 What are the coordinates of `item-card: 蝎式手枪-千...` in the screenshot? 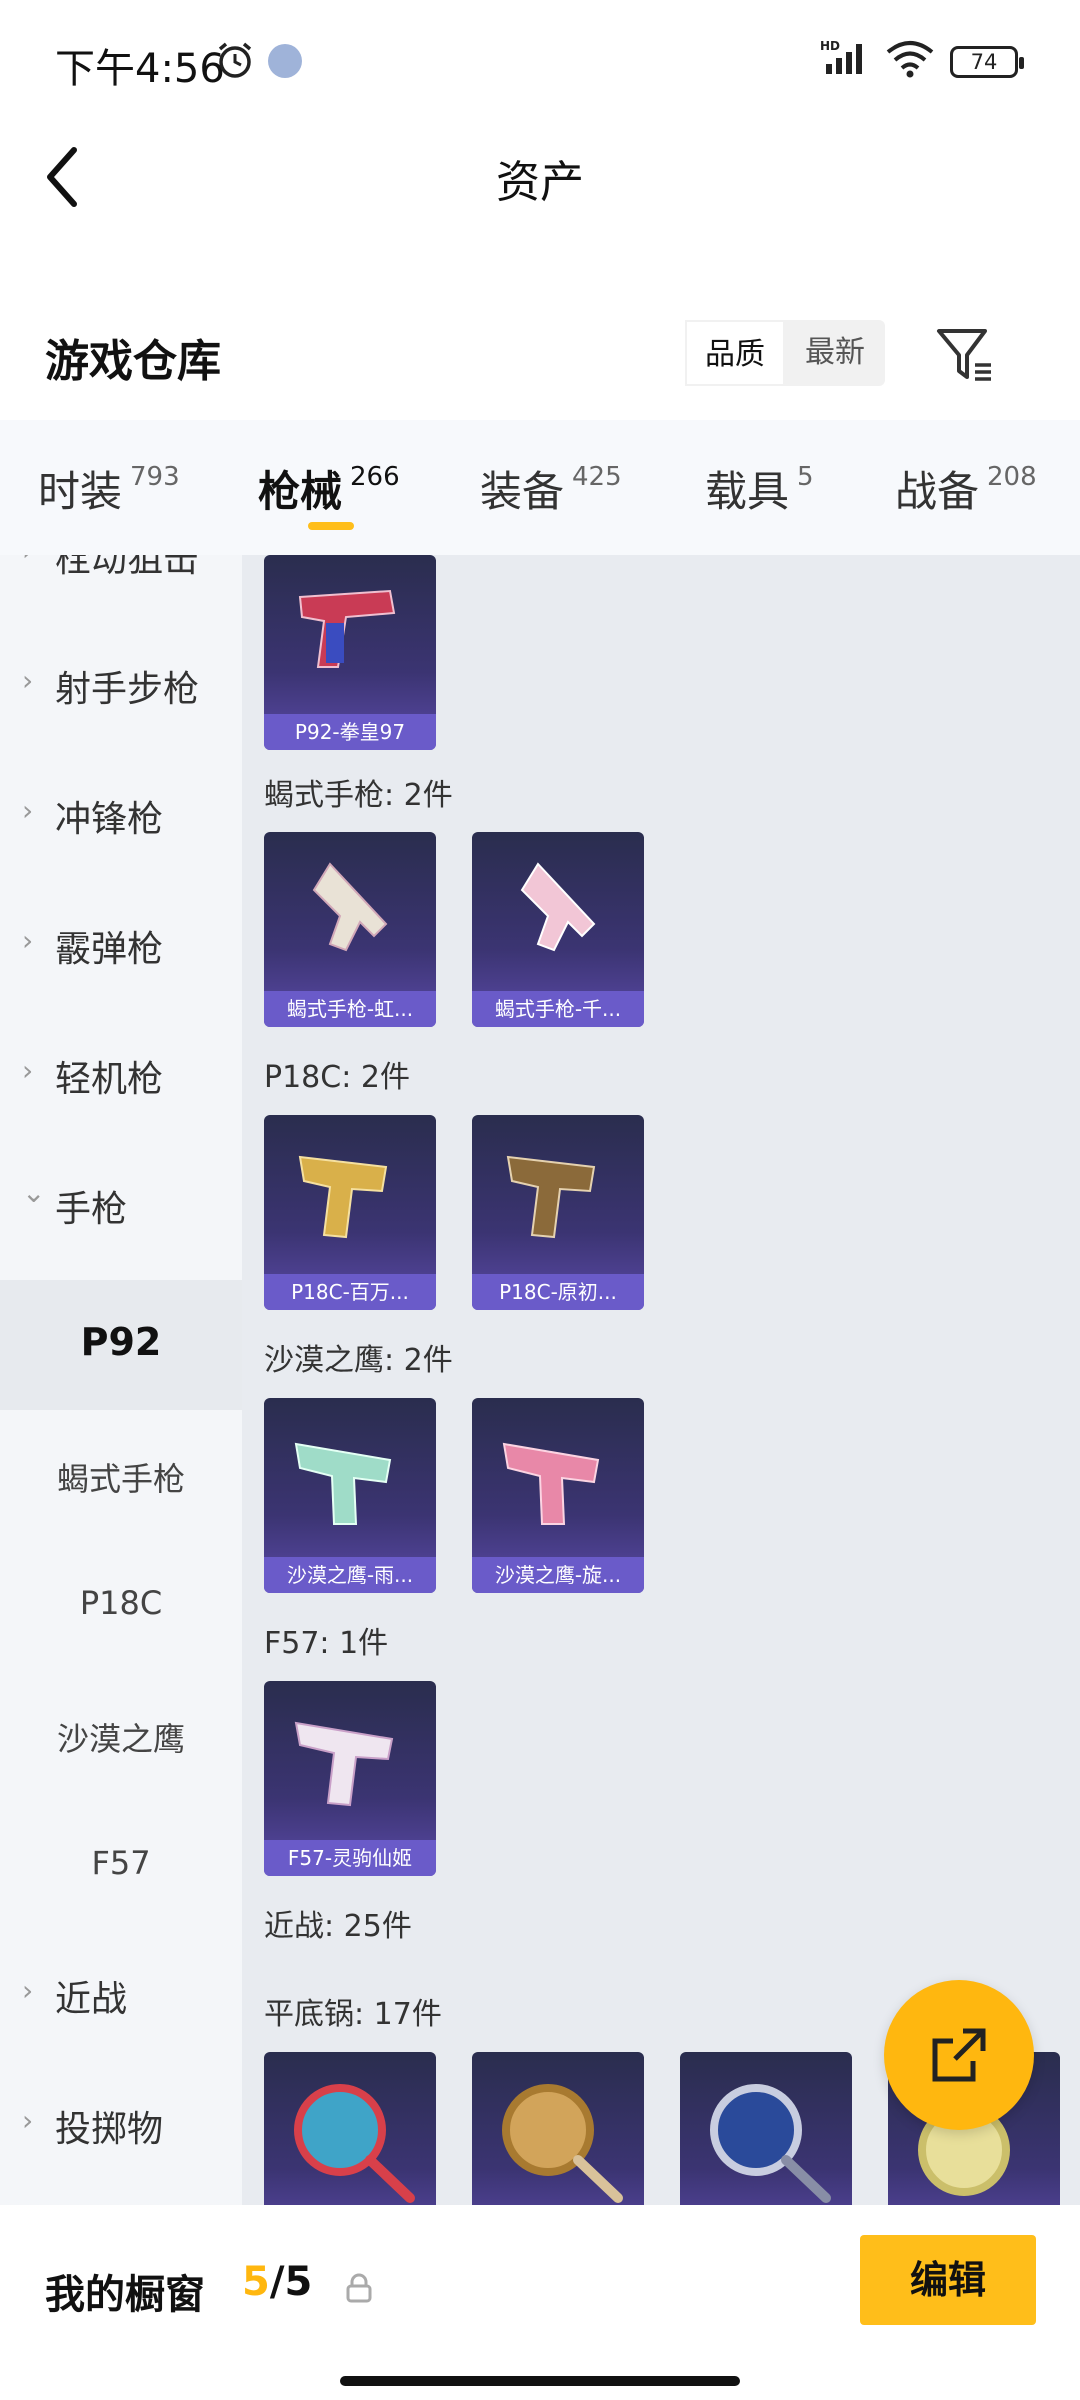 It's located at (558, 929).